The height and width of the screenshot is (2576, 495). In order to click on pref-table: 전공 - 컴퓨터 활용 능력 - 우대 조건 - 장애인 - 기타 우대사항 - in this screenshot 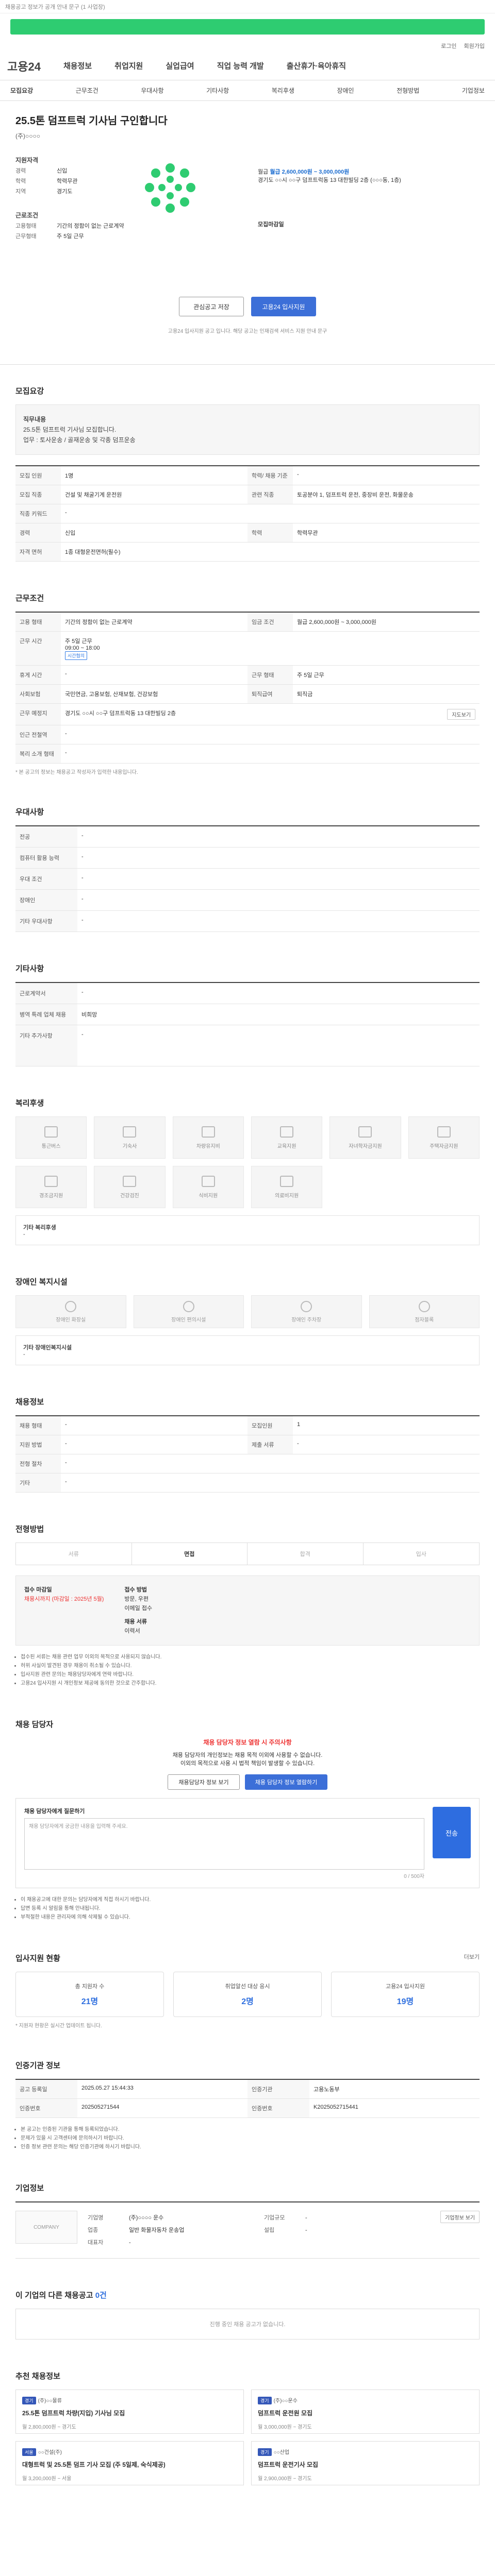, I will do `click(247, 878)`.